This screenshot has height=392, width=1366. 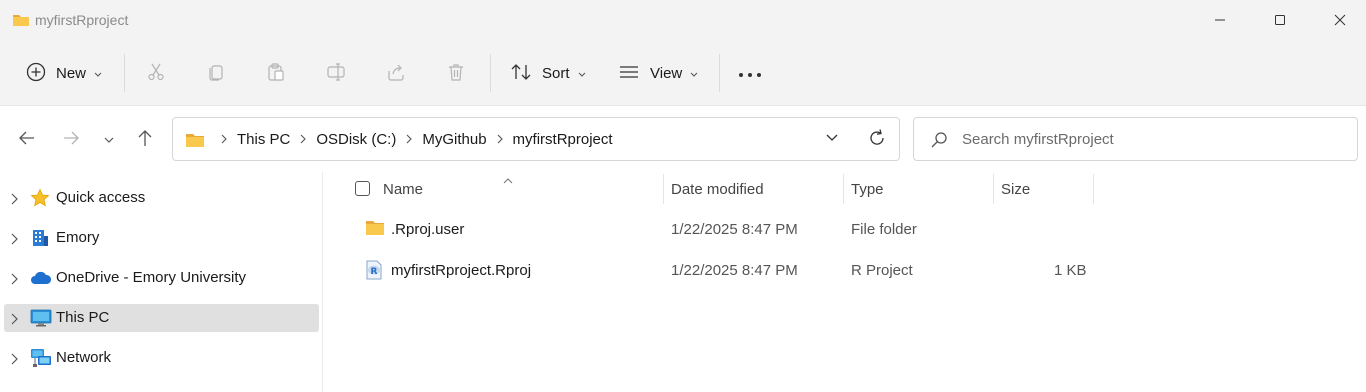 What do you see at coordinates (84, 357) in the screenshot?
I see `sidebar-item-label: Network` at bounding box center [84, 357].